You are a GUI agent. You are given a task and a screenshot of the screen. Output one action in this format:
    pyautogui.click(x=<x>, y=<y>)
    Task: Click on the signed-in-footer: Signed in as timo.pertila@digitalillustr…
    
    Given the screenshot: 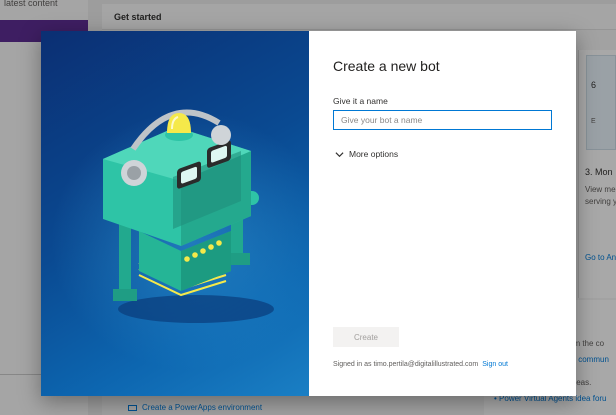 What is the action you would take?
    pyautogui.click(x=420, y=364)
    